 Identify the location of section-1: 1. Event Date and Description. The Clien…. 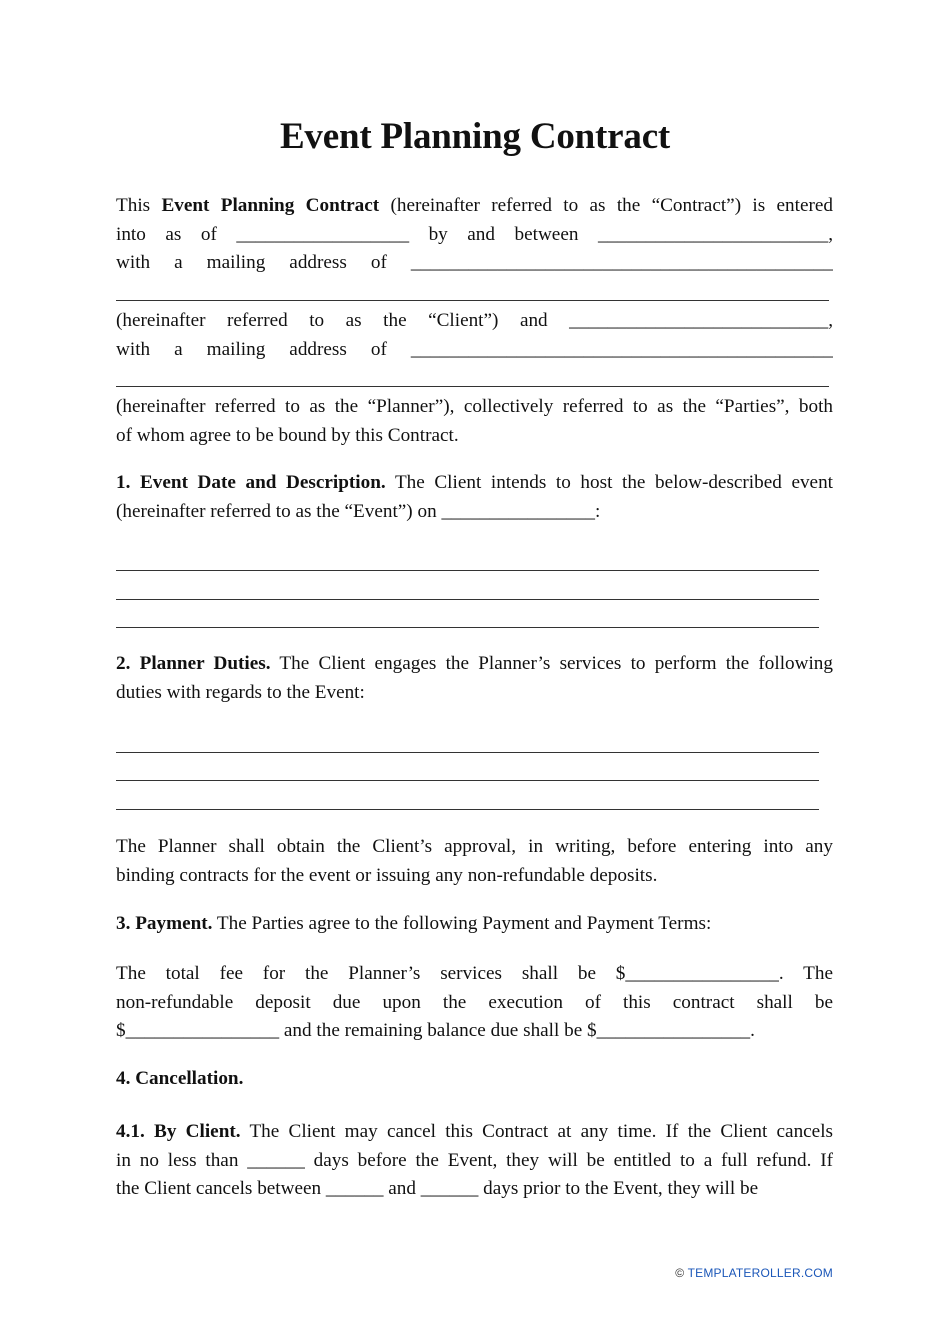
(474, 497).